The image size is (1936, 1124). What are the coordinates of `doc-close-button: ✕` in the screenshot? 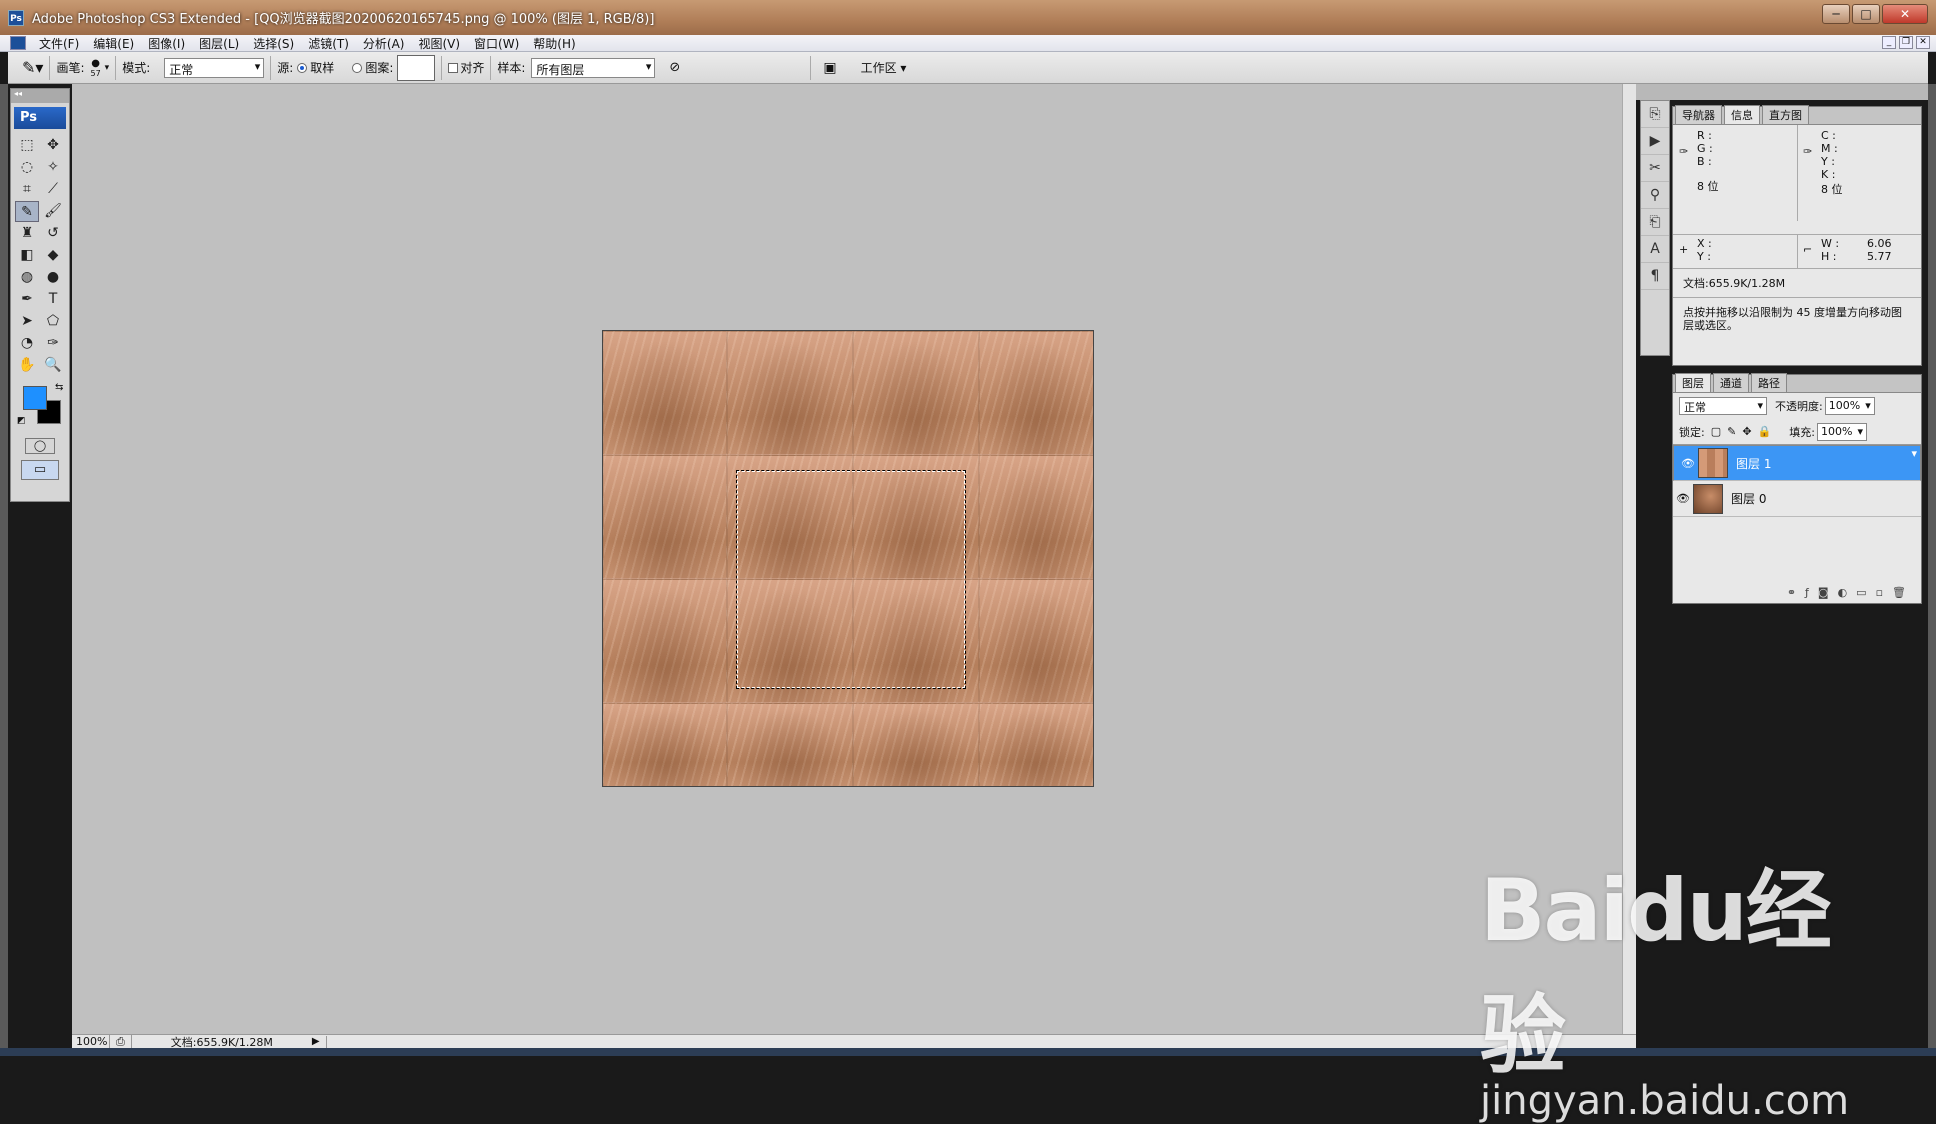 It's located at (1923, 42).